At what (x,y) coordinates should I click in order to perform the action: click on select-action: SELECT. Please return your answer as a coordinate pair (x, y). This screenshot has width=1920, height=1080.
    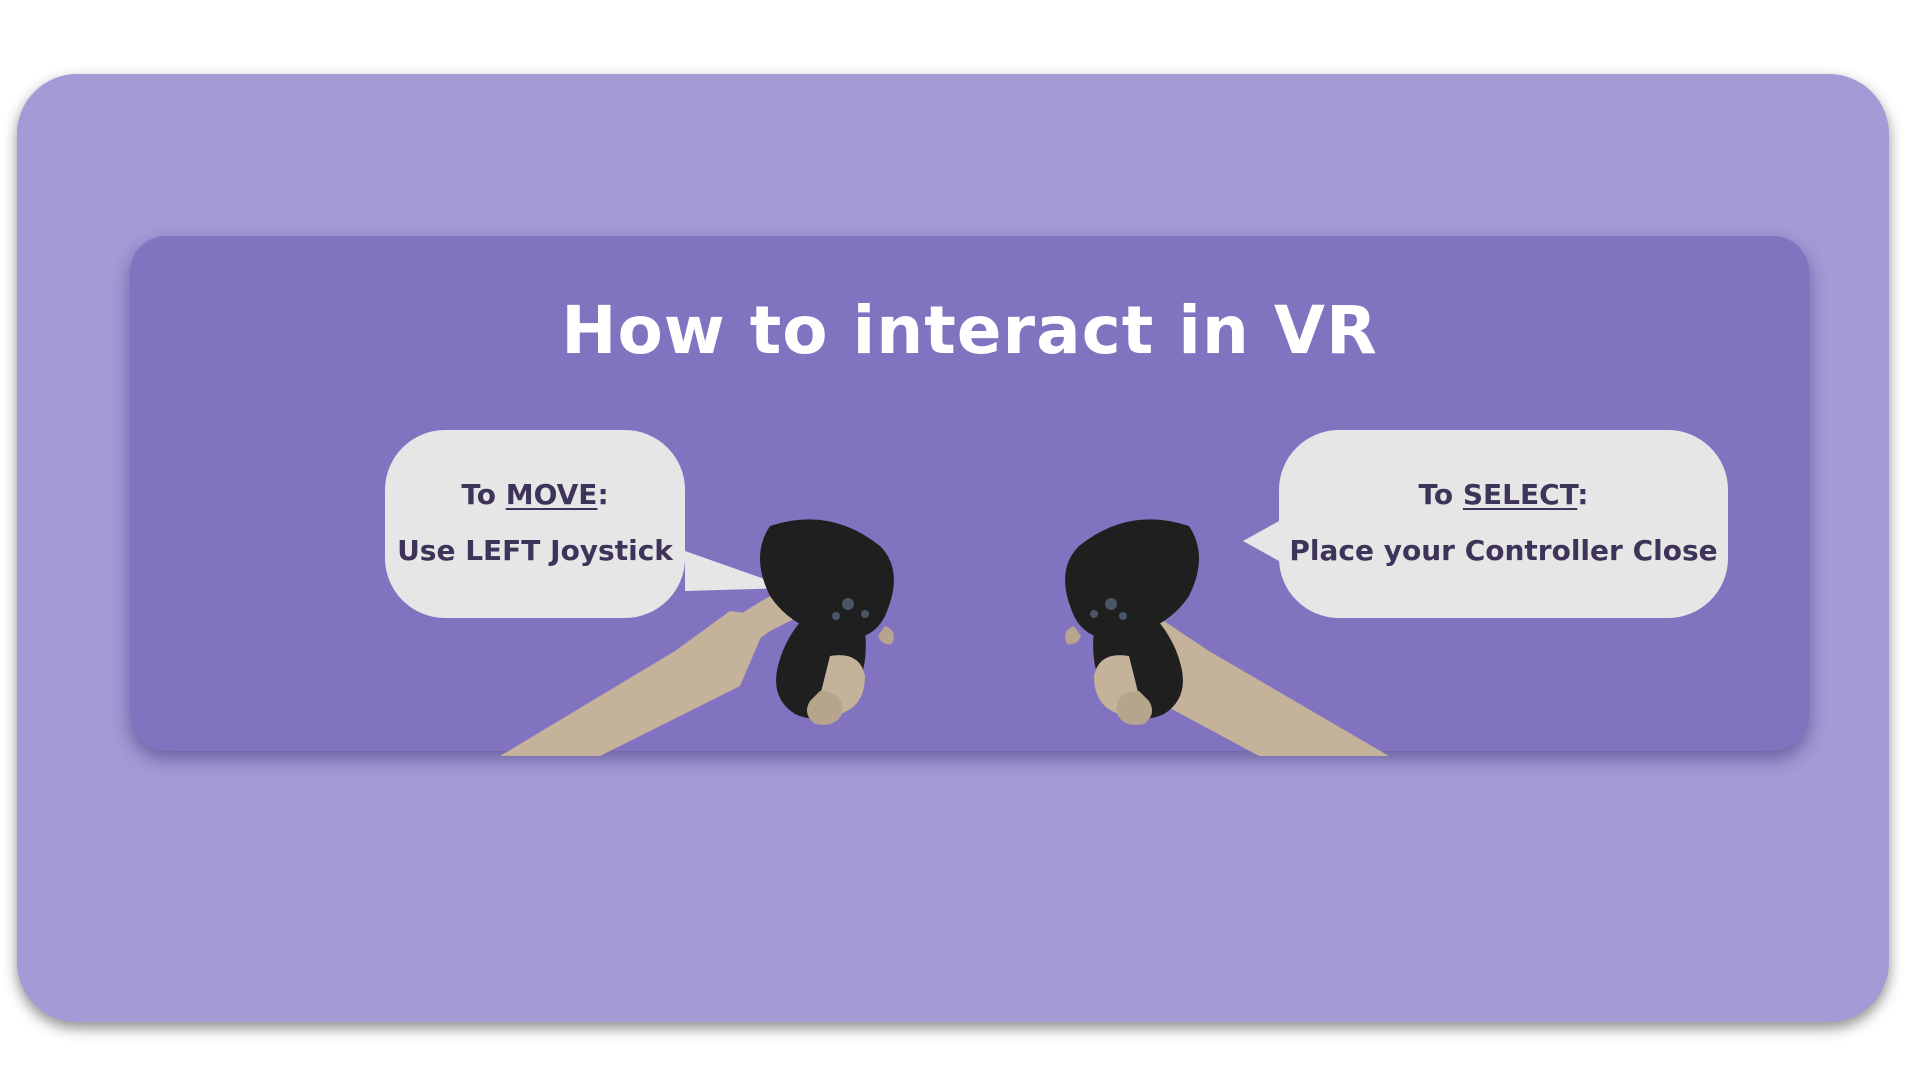
    Looking at the image, I should click on (1520, 494).